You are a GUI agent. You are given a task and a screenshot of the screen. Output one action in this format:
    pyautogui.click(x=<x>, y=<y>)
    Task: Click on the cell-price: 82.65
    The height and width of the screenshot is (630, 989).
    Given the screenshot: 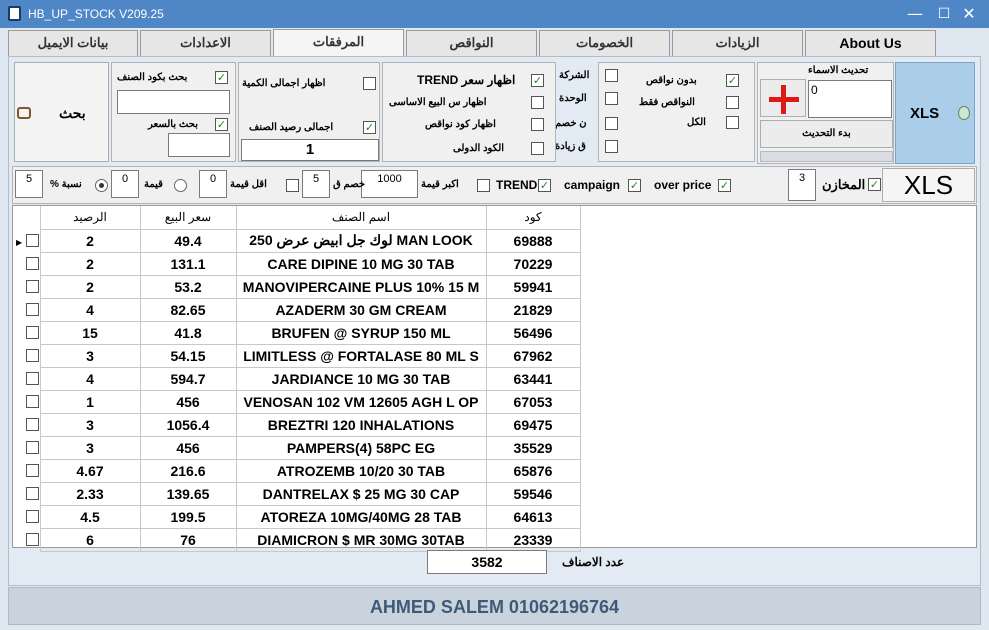 What is the action you would take?
    pyautogui.click(x=188, y=309)
    